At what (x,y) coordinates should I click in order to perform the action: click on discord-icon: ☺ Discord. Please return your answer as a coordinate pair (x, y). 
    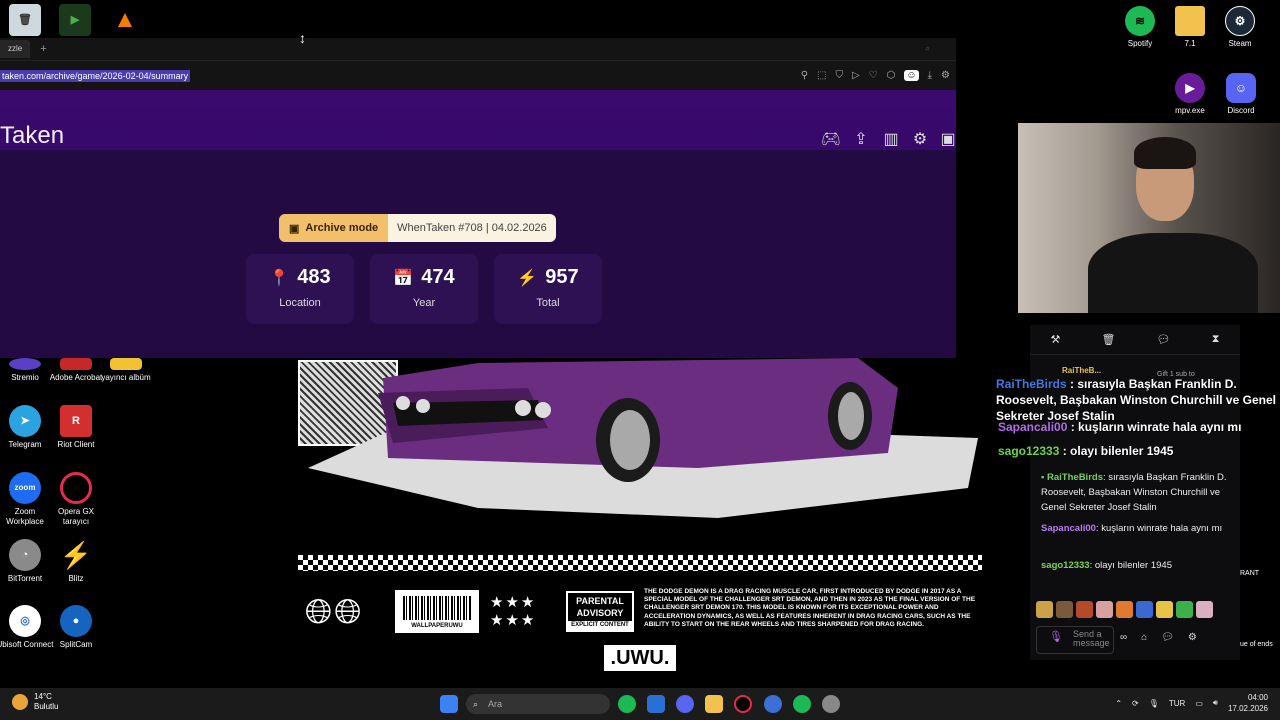
    Looking at the image, I should click on (1241, 94).